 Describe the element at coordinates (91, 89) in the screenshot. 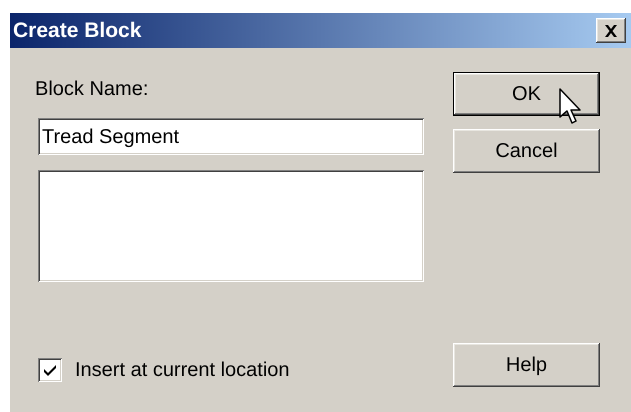

I see `field-label: Block Name:` at that location.